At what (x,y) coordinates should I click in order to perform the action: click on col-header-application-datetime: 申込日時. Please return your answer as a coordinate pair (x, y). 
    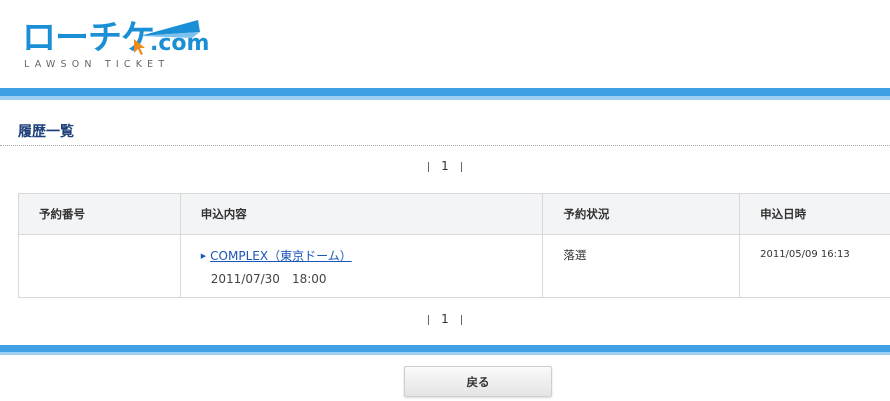
    Looking at the image, I should click on (814, 214).